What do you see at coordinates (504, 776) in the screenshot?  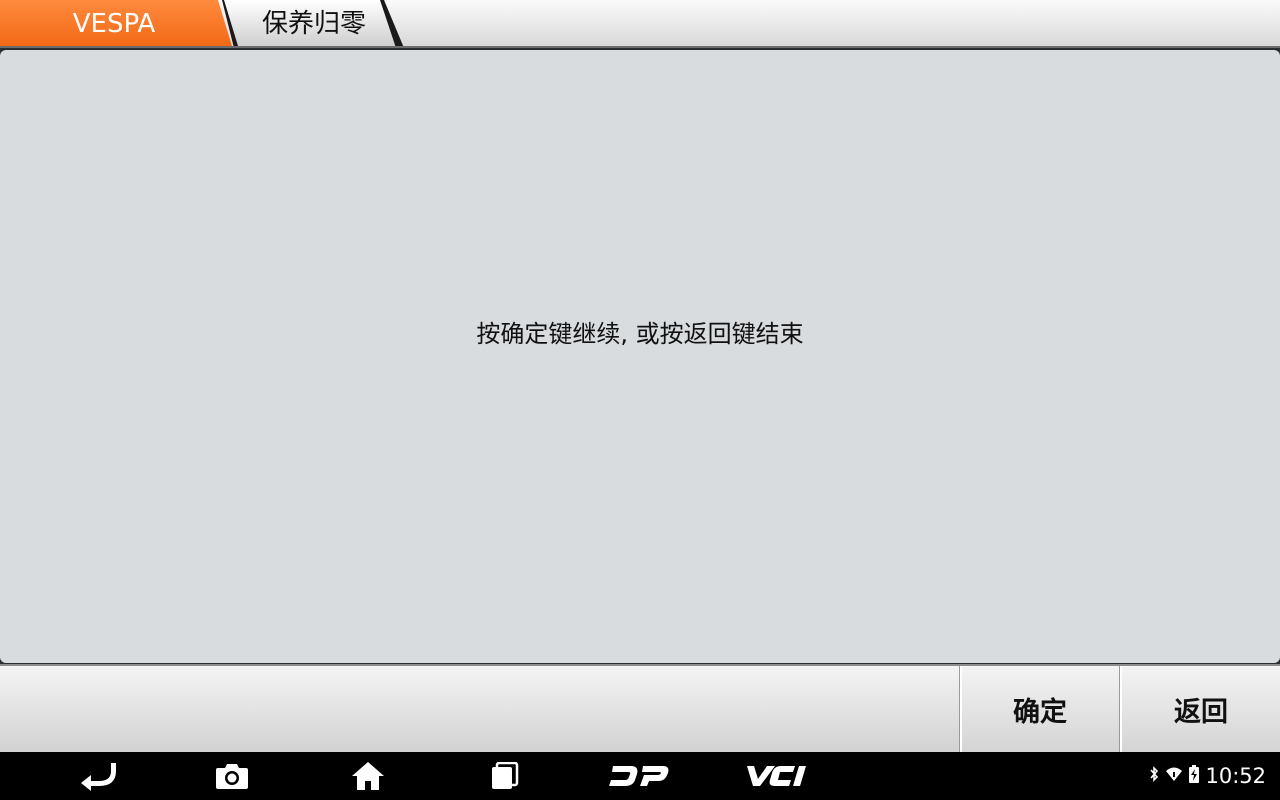 I see `recent-apps-icon` at bounding box center [504, 776].